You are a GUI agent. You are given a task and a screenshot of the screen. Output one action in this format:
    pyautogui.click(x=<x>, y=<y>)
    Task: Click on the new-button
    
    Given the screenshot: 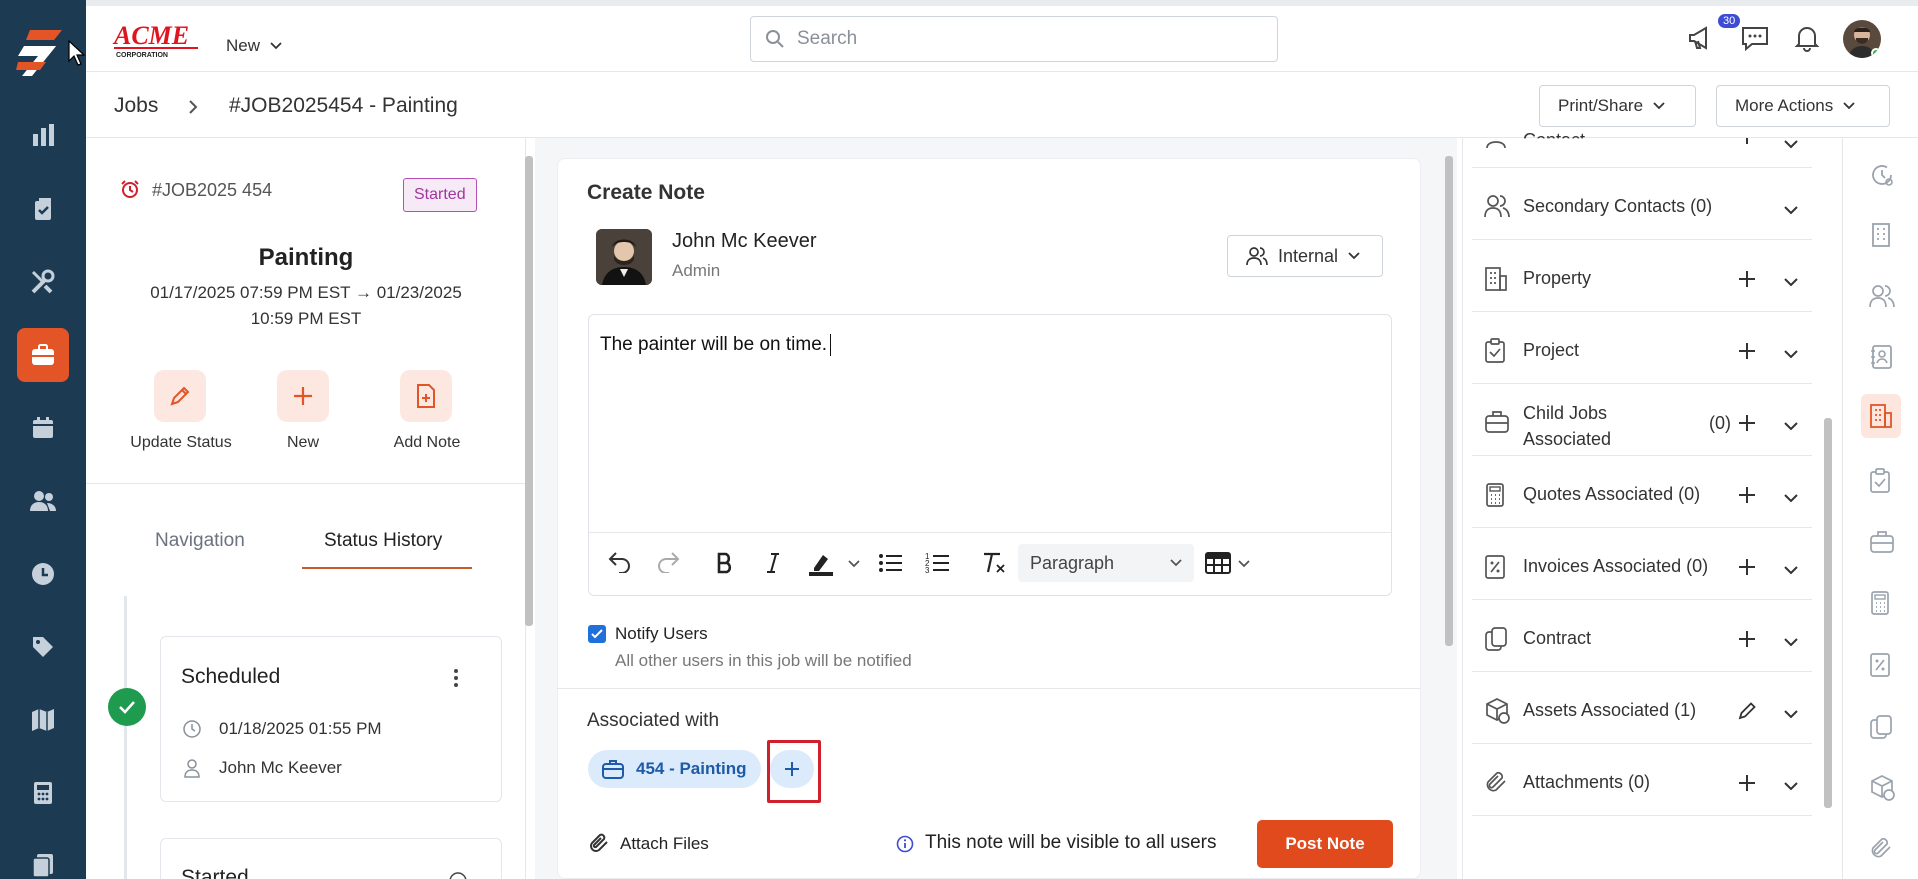 What is the action you would take?
    pyautogui.click(x=303, y=396)
    